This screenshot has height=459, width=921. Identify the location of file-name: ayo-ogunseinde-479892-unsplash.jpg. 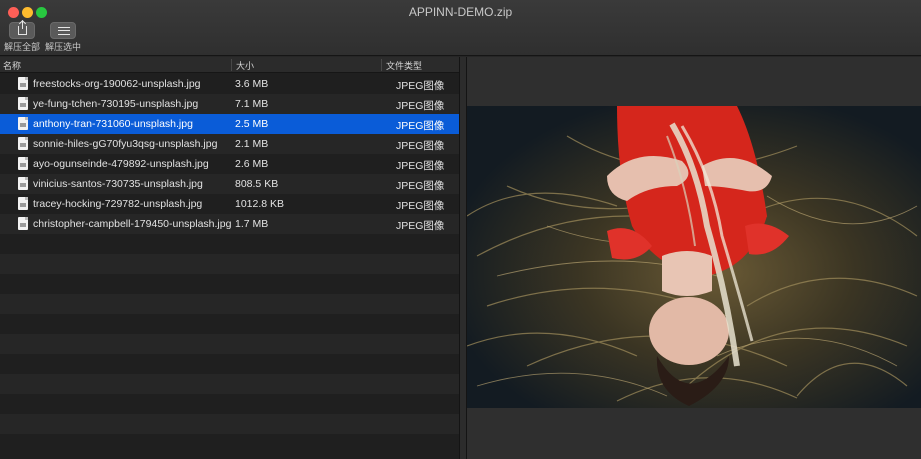
(121, 164).